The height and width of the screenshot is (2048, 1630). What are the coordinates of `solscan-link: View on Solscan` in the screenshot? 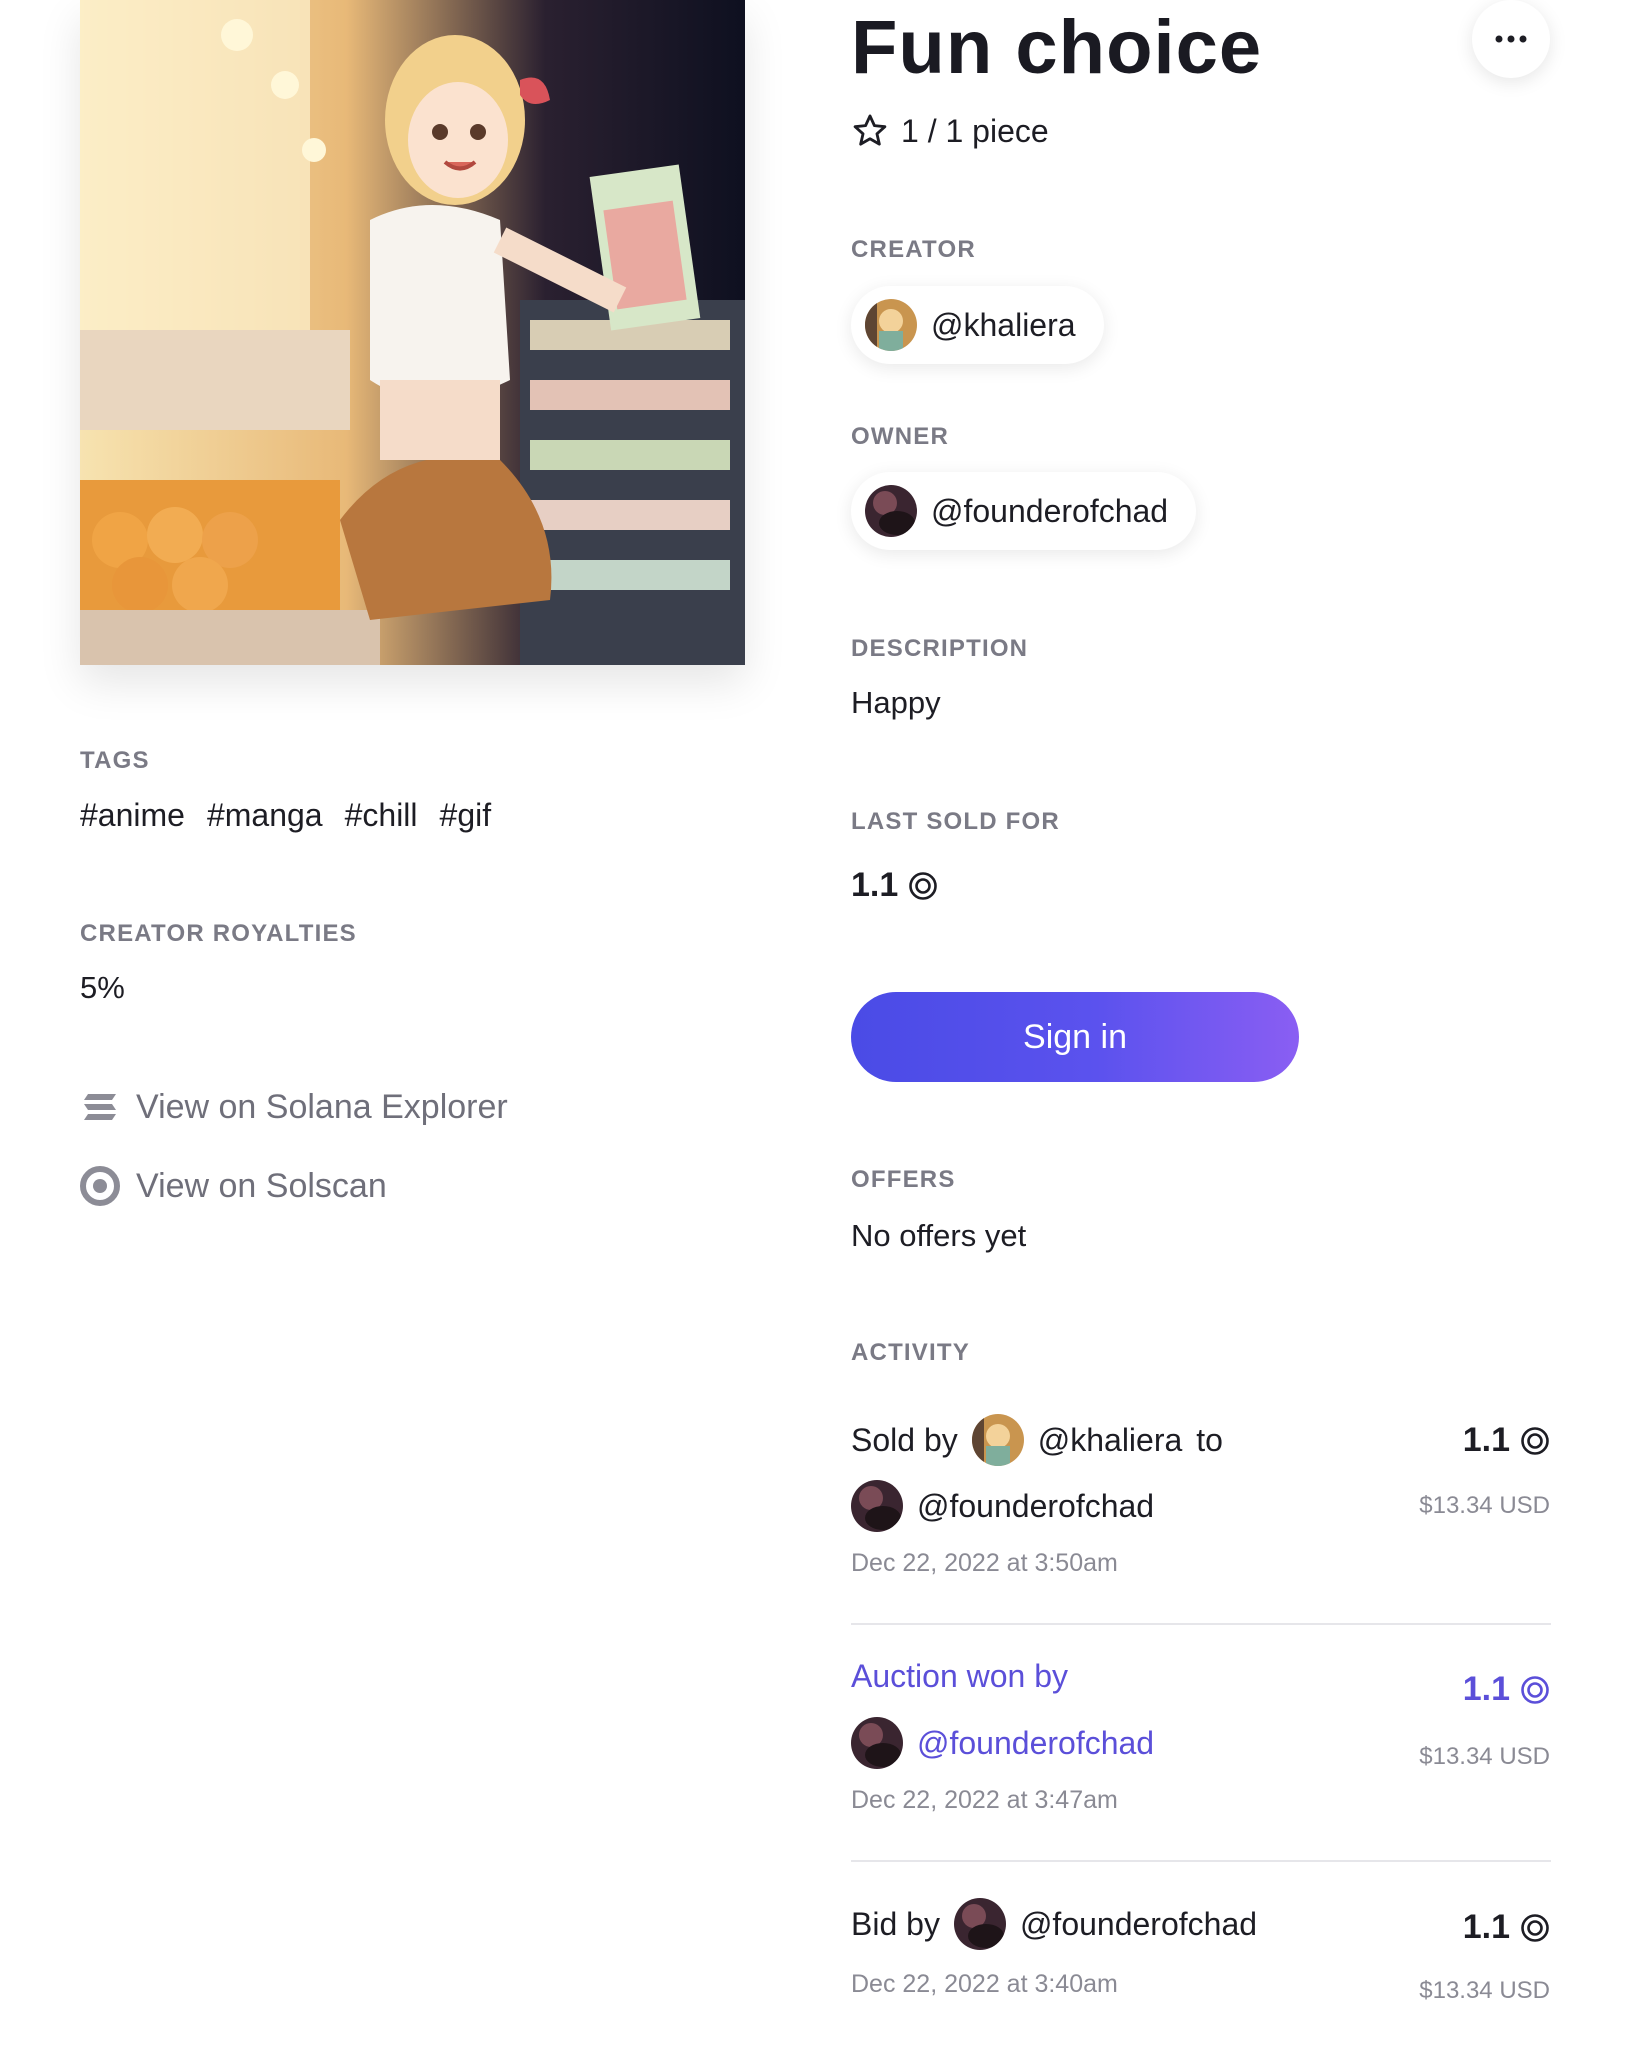 It's located at (233, 1186).